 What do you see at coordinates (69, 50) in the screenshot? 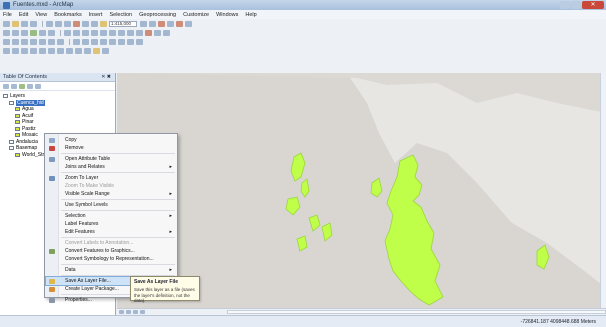
I see `bold-icon` at bounding box center [69, 50].